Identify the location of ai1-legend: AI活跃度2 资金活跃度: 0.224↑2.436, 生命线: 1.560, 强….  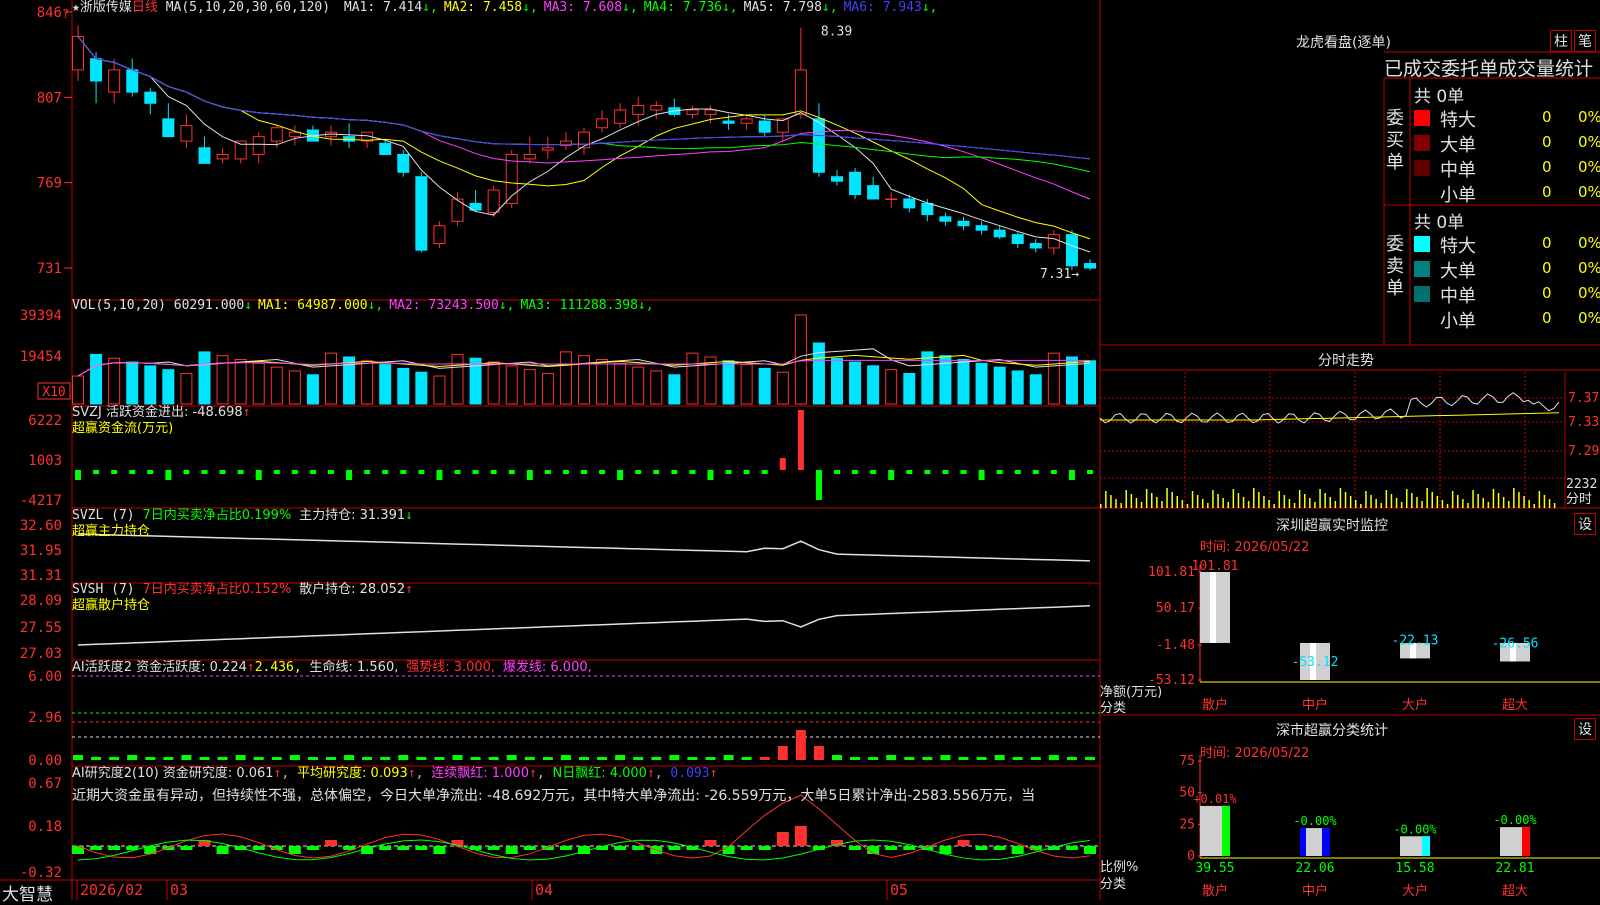
(332, 668).